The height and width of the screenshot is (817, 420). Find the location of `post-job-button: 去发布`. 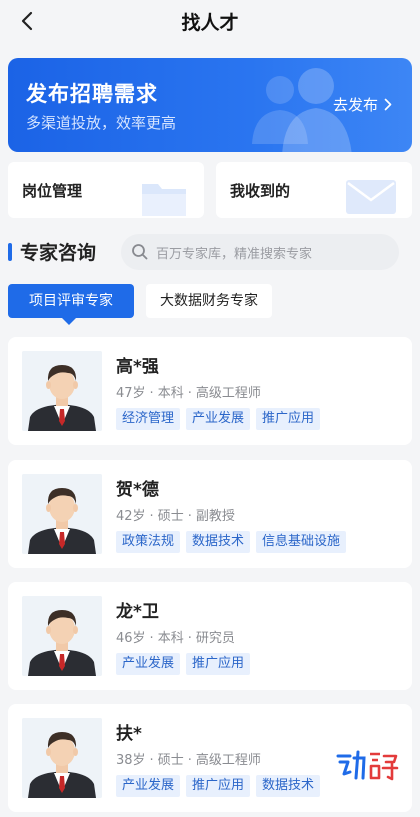

post-job-button: 去发布 is located at coordinates (362, 104).